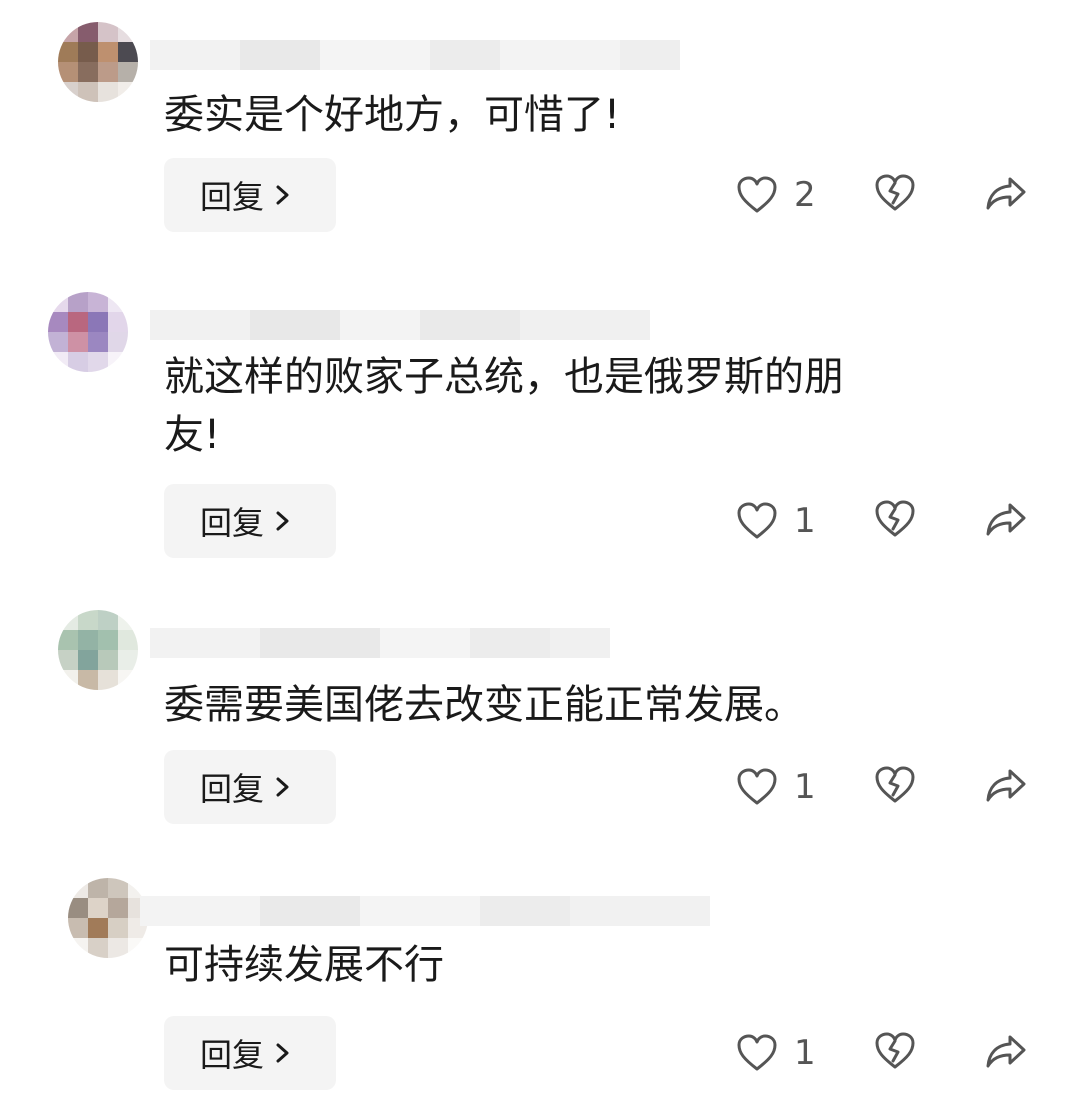 This screenshot has height=1101, width=1080. What do you see at coordinates (304, 965) in the screenshot?
I see `comment-text: 可持续发展不行` at bounding box center [304, 965].